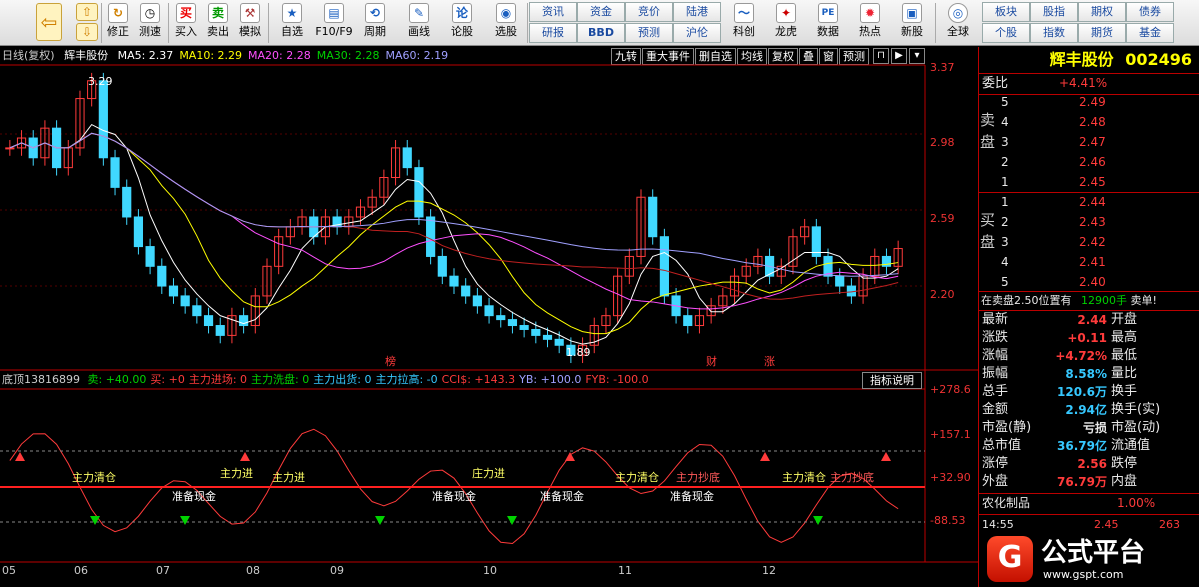 The height and width of the screenshot is (587, 1199). What do you see at coordinates (512, 520) in the screenshot?
I see `sell-signal-arrow` at bounding box center [512, 520].